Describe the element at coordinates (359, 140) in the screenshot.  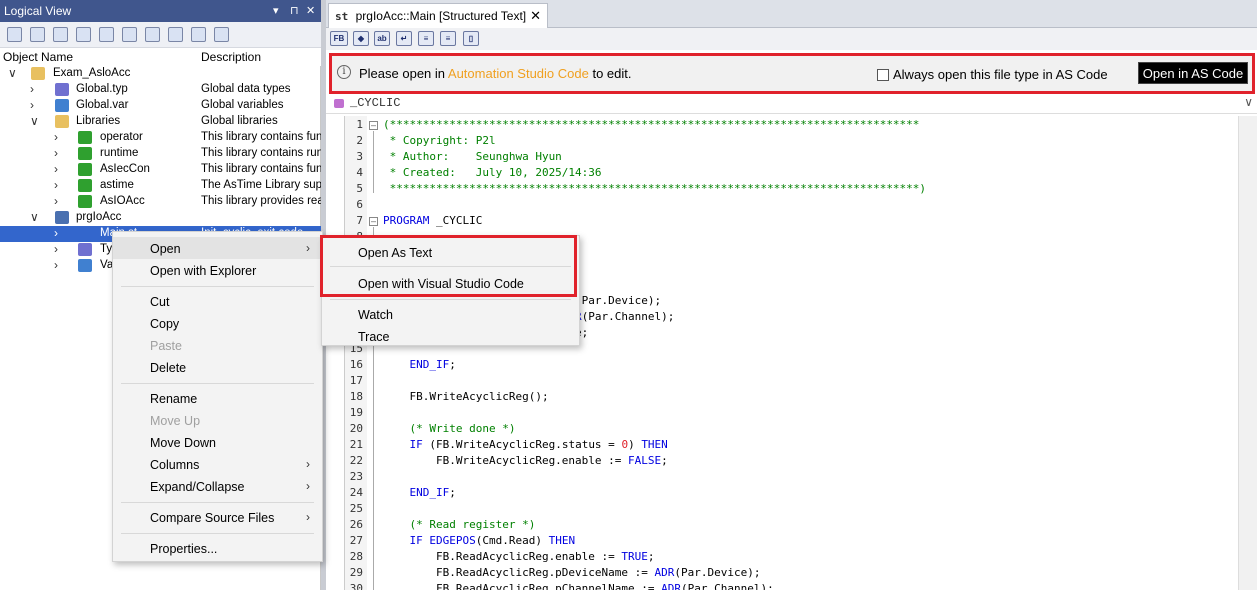
I see `line-number: 2` at that location.